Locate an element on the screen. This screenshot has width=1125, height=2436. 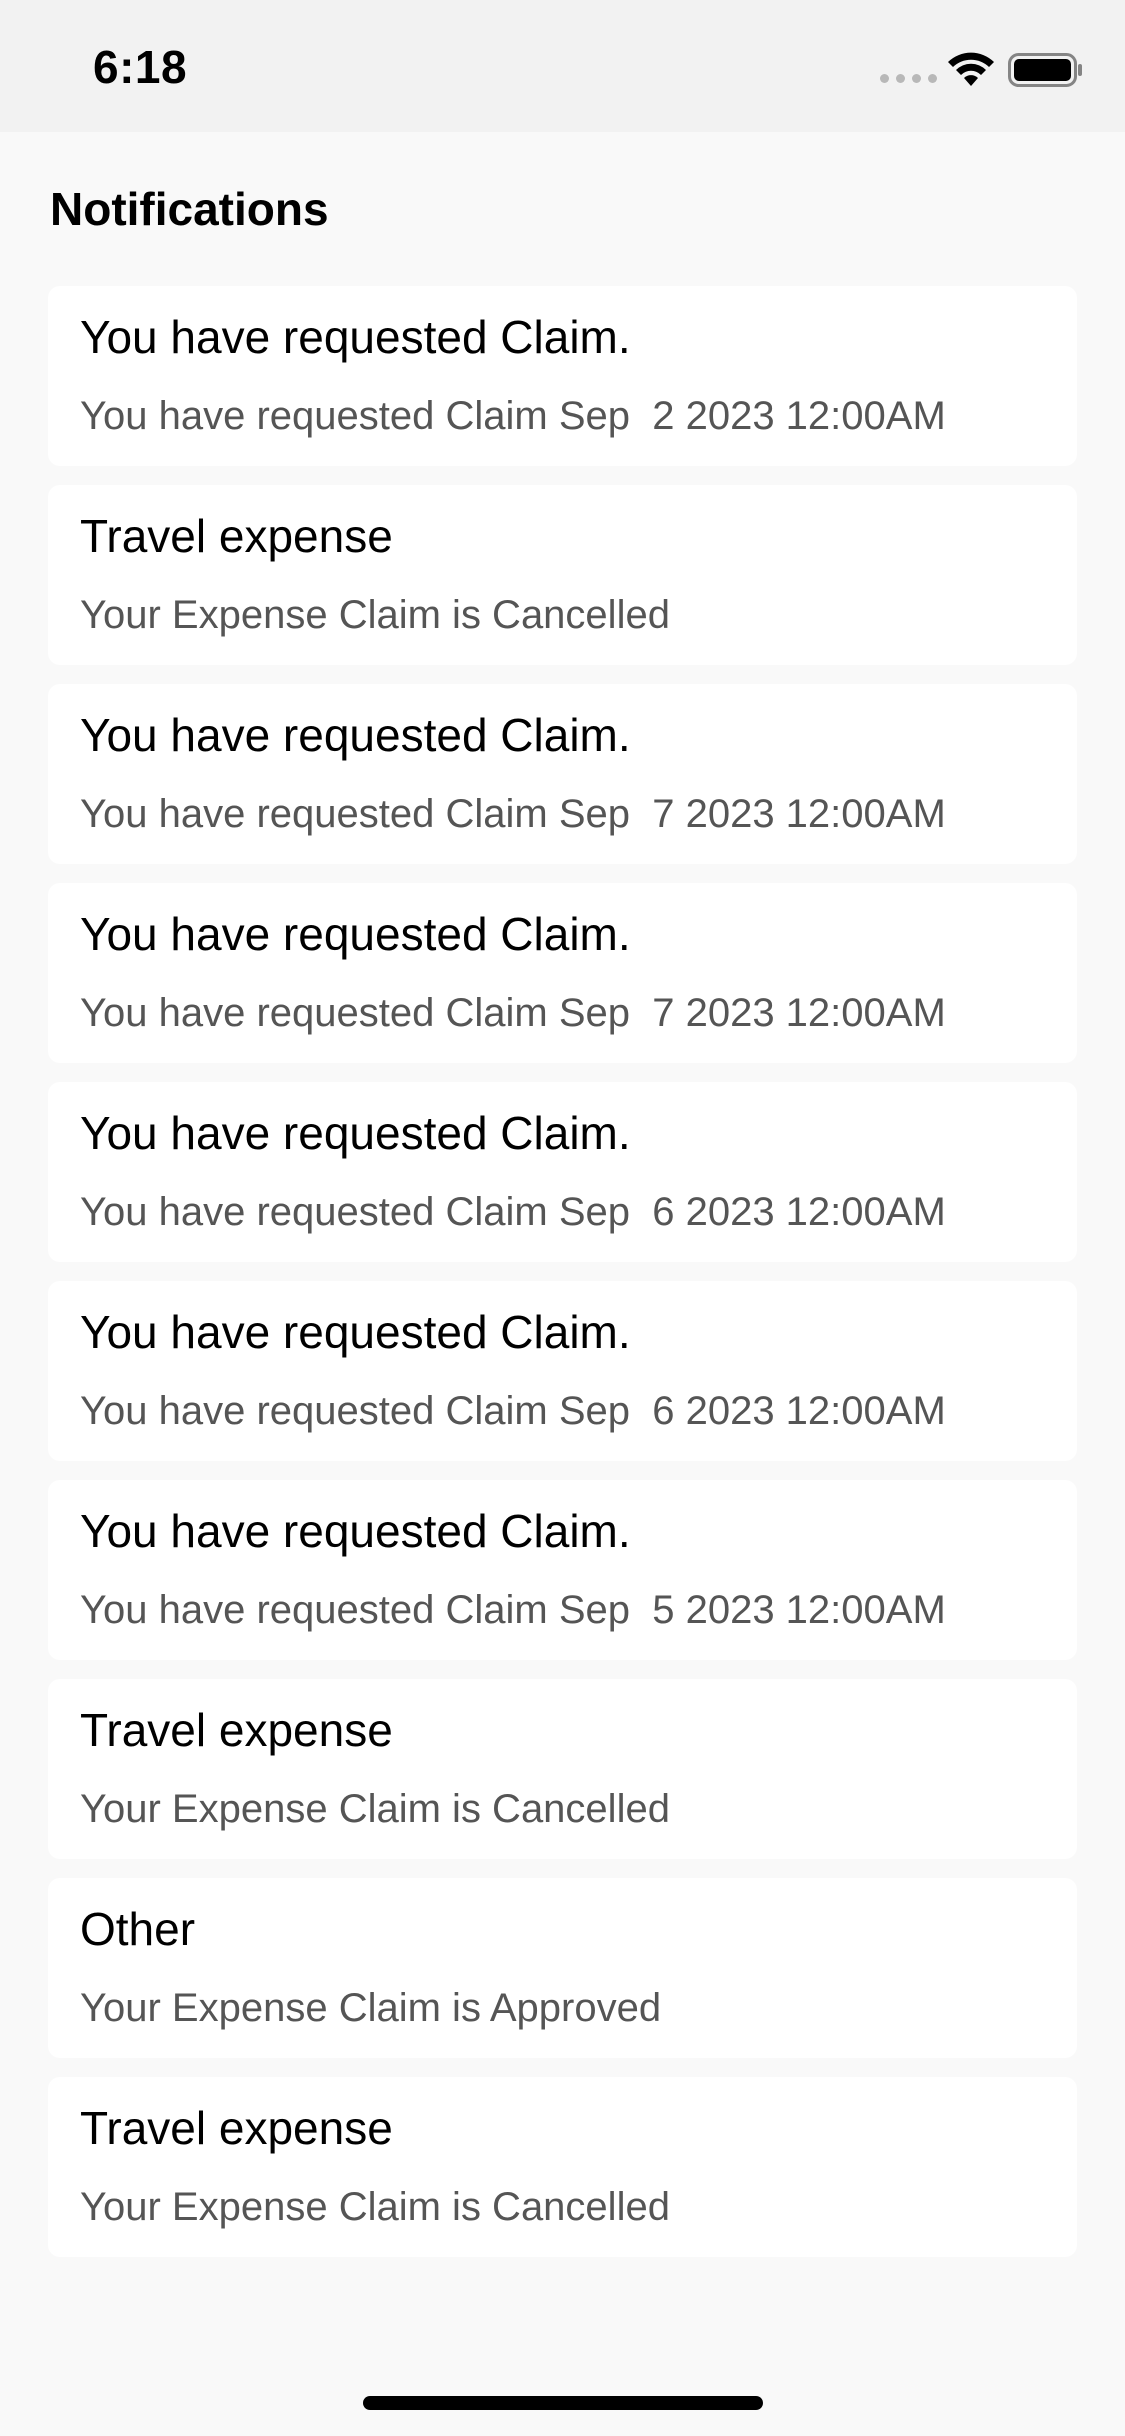
battery-icon is located at coordinates (1045, 70).